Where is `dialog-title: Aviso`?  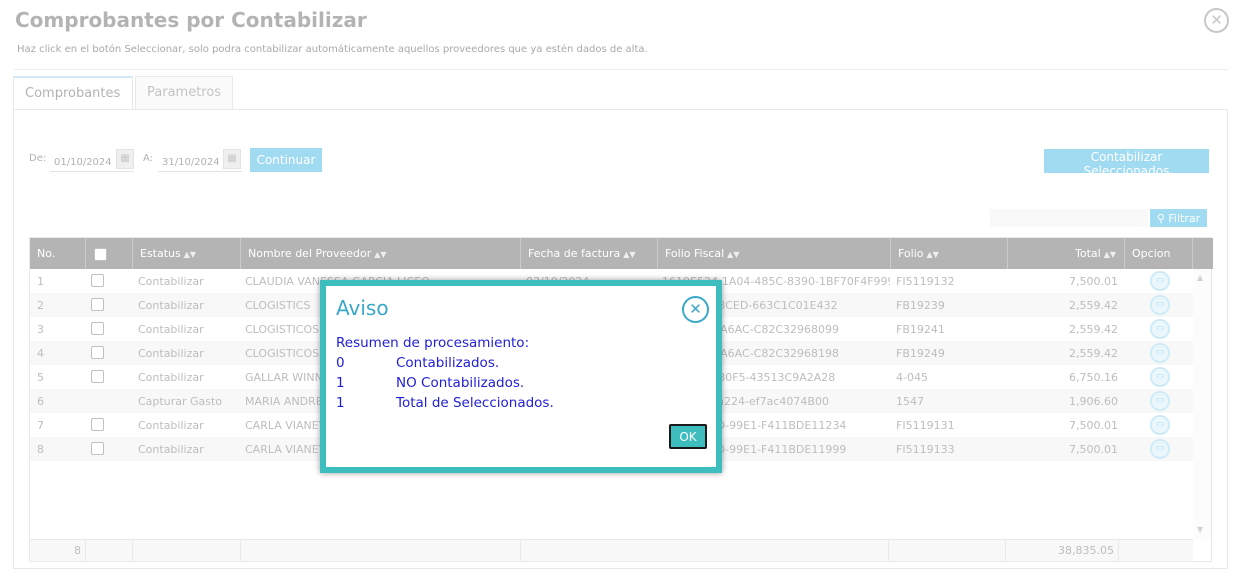
dialog-title: Aviso is located at coordinates (362, 308).